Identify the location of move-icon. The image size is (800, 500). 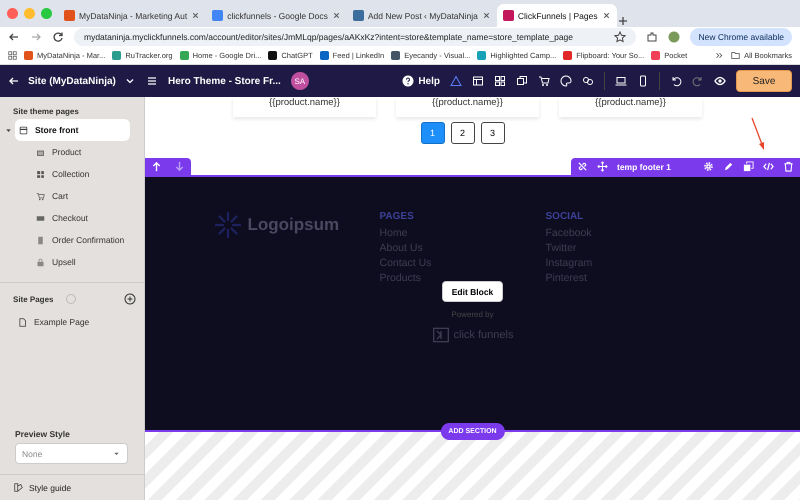
(602, 166).